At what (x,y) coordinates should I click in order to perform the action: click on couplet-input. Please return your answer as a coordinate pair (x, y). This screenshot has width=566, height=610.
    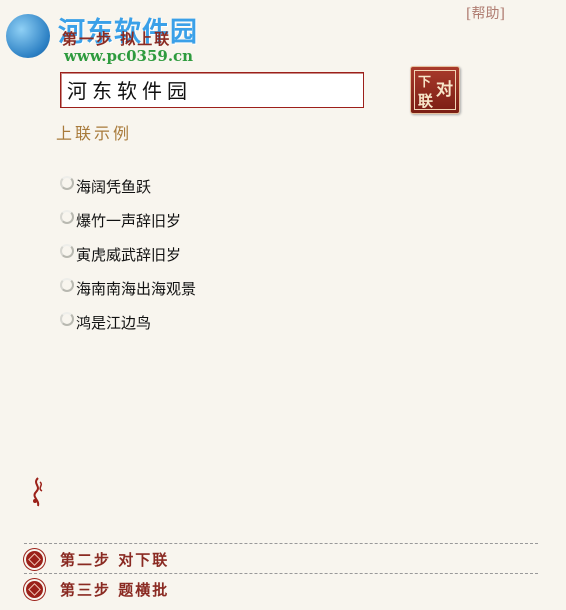
    Looking at the image, I should click on (212, 89).